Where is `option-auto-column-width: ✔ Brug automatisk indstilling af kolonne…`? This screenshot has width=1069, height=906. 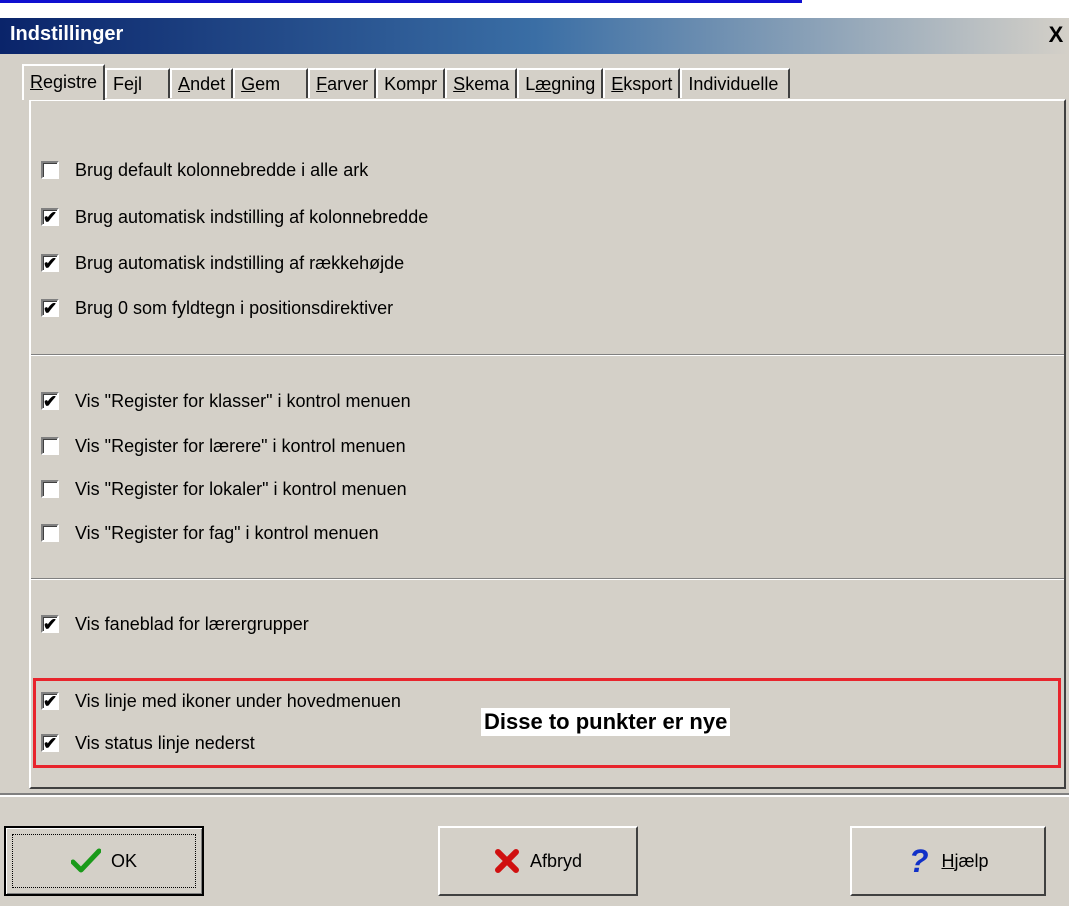 option-auto-column-width: ✔ Brug automatisk indstilling af kolonne… is located at coordinates (234, 217).